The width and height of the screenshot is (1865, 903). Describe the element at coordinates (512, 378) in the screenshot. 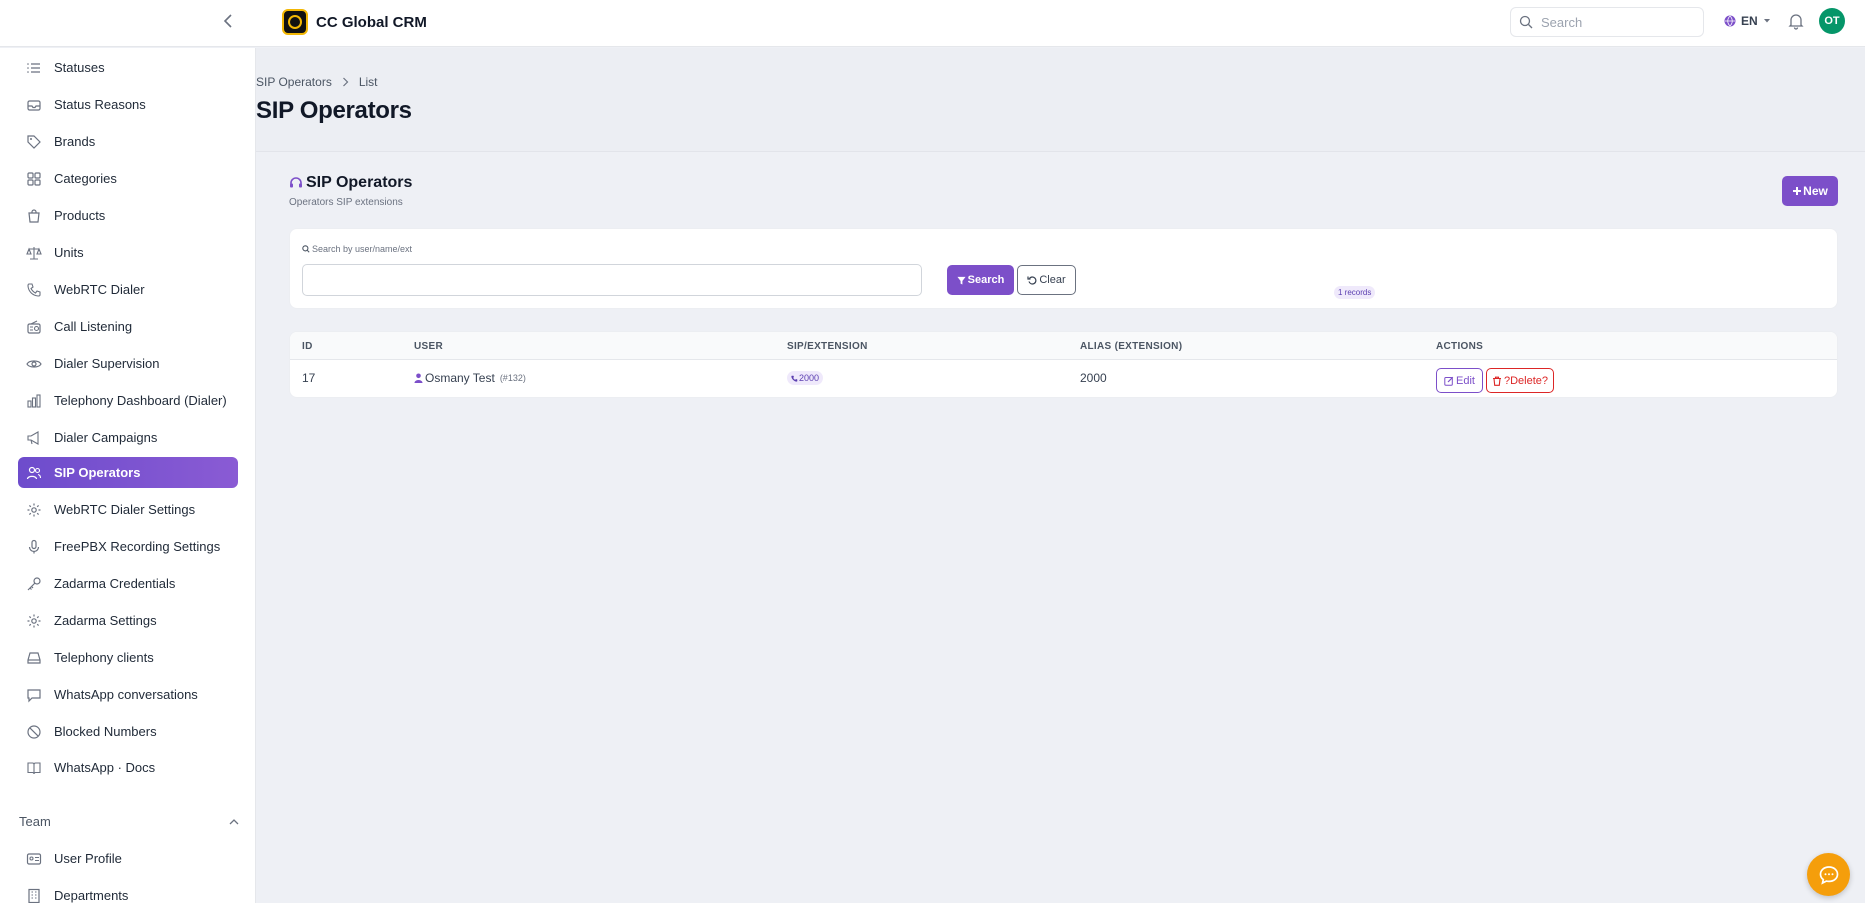

I see `cell-user-ref: (#132)` at that location.